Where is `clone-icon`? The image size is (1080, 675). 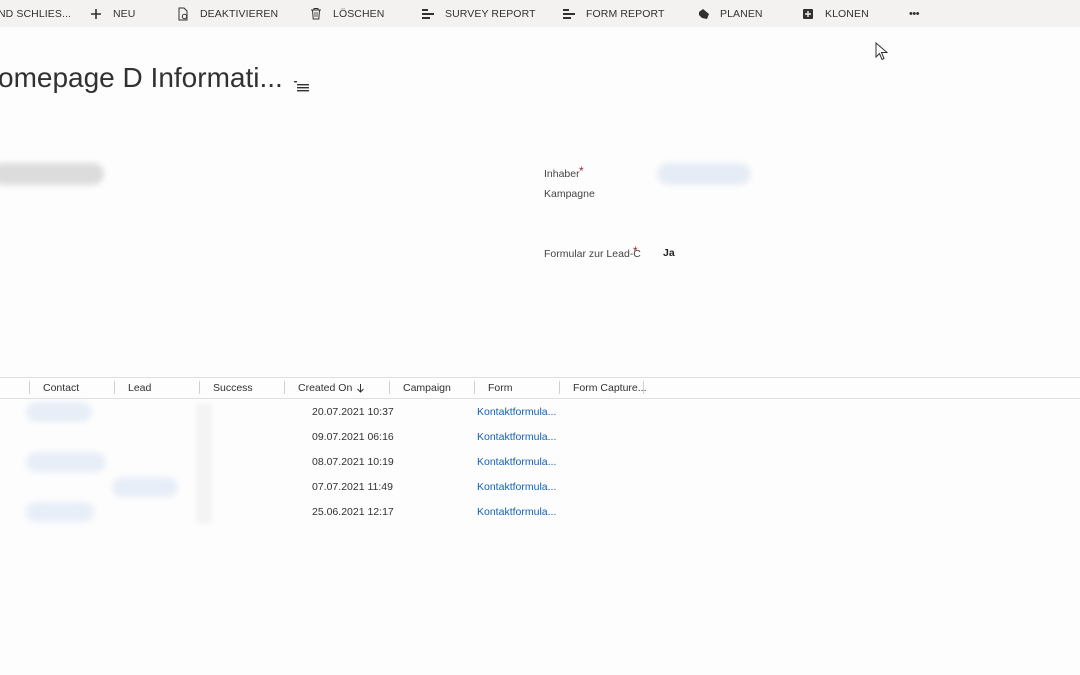
clone-icon is located at coordinates (808, 14).